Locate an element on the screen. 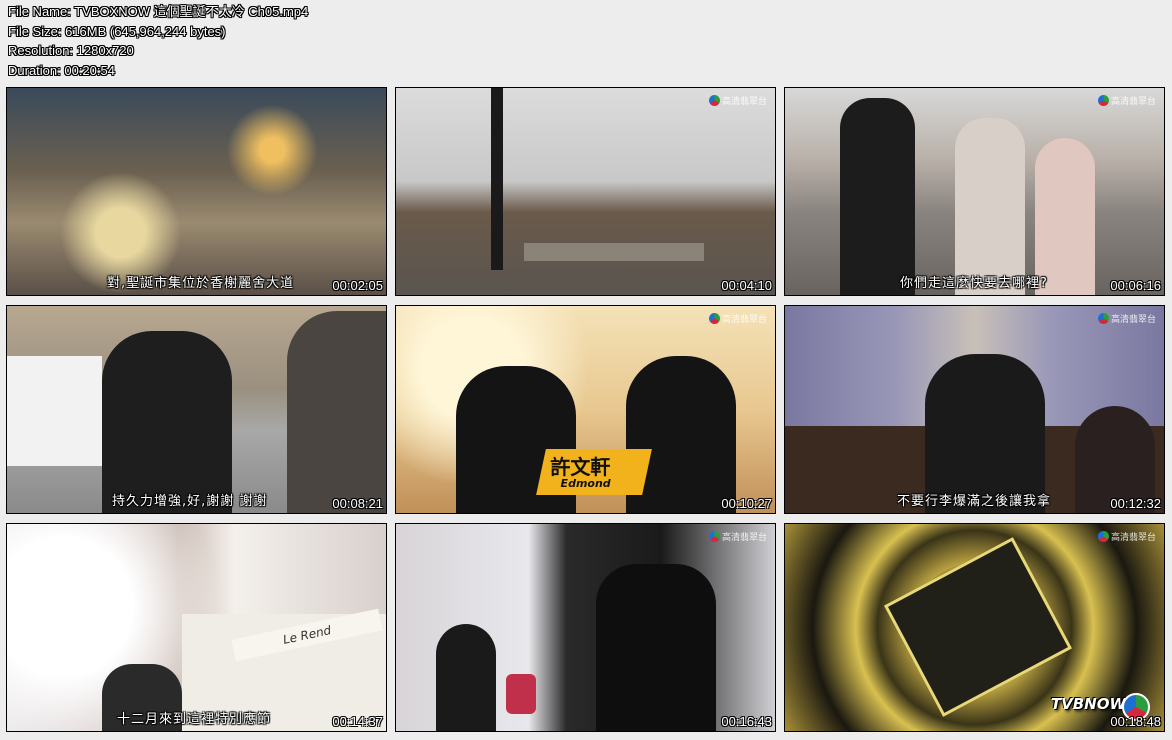 The height and width of the screenshot is (740, 1172). timestamp: 00:18:48 is located at coordinates (1135, 721).